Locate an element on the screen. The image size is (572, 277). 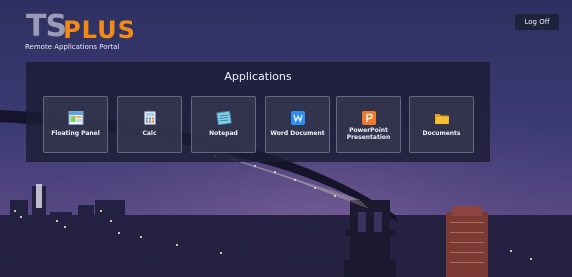
tile-label: Word Document is located at coordinates (297, 133).